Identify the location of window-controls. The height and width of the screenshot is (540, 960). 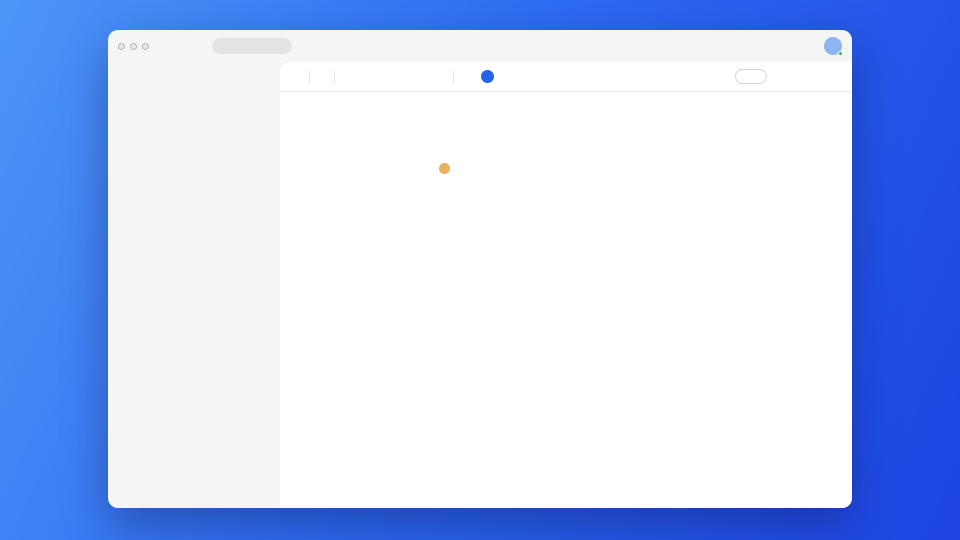
(133, 46).